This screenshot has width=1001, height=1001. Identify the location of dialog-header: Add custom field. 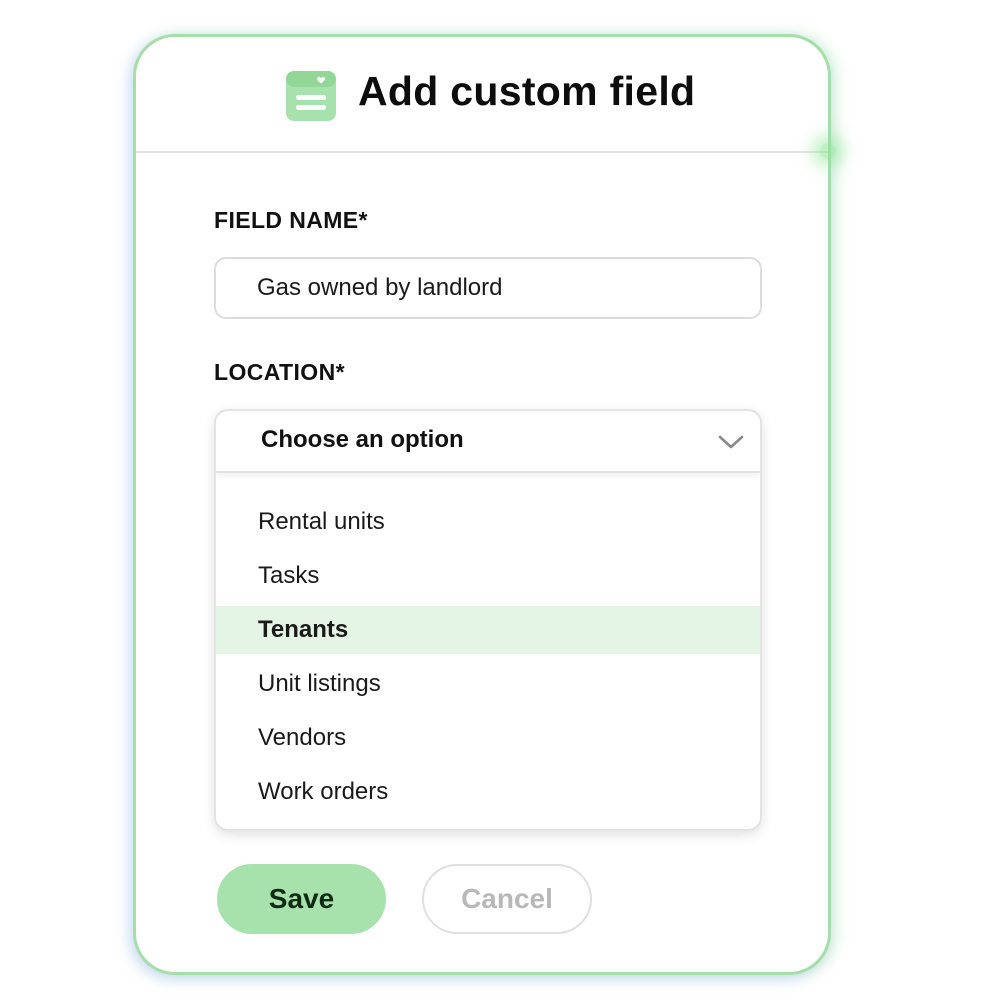
(486, 98).